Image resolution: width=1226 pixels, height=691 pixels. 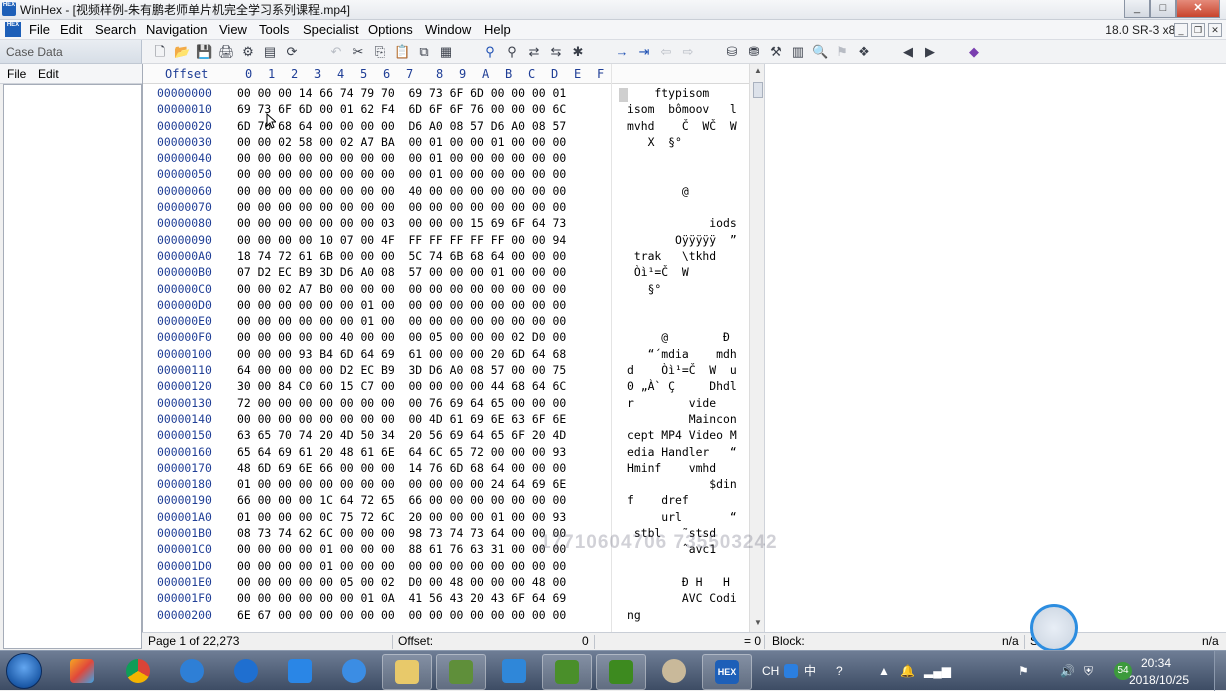 I want to click on new-file-icon: 🗋, so click(x=160, y=52).